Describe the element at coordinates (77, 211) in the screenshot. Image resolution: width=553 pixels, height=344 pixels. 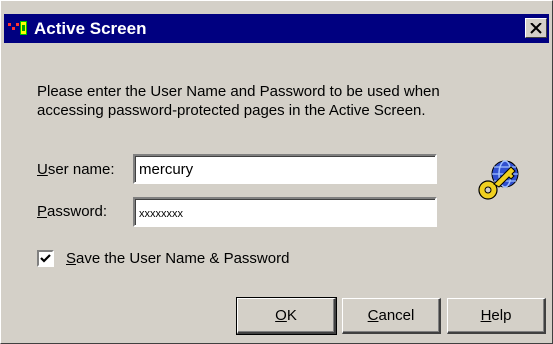
I see `password-label-rest: assword:` at that location.